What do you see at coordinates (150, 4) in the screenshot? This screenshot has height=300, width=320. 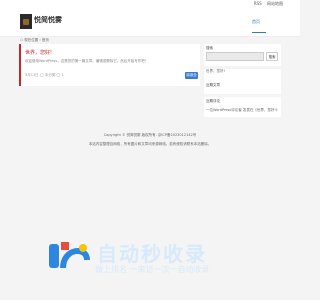 I see `top-bar: RSS 网站地图` at bounding box center [150, 4].